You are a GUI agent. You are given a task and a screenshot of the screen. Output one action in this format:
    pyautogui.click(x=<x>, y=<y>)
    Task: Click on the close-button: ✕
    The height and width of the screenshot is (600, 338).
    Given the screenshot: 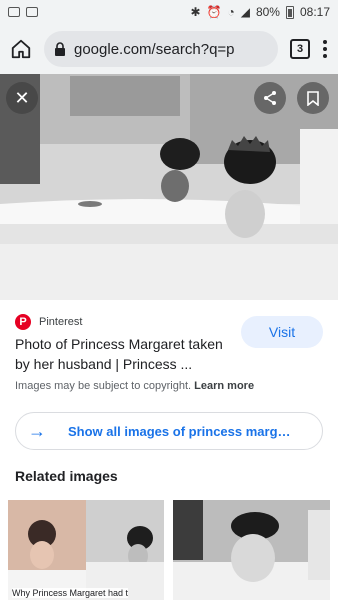 What is the action you would take?
    pyautogui.click(x=22, y=98)
    